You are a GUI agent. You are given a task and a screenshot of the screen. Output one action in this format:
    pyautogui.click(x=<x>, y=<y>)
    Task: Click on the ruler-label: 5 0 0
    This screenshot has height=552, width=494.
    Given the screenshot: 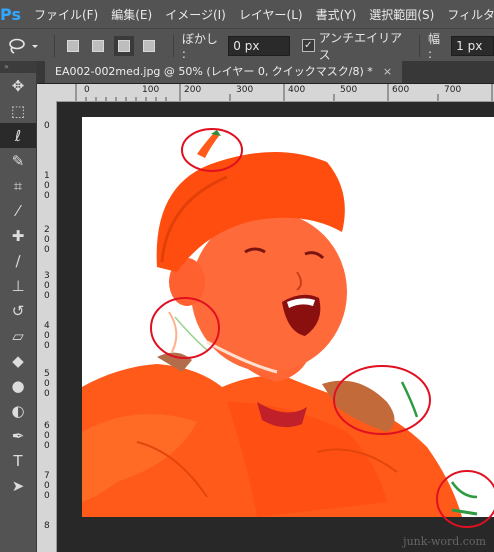 What is the action you would take?
    pyautogui.click(x=47, y=384)
    